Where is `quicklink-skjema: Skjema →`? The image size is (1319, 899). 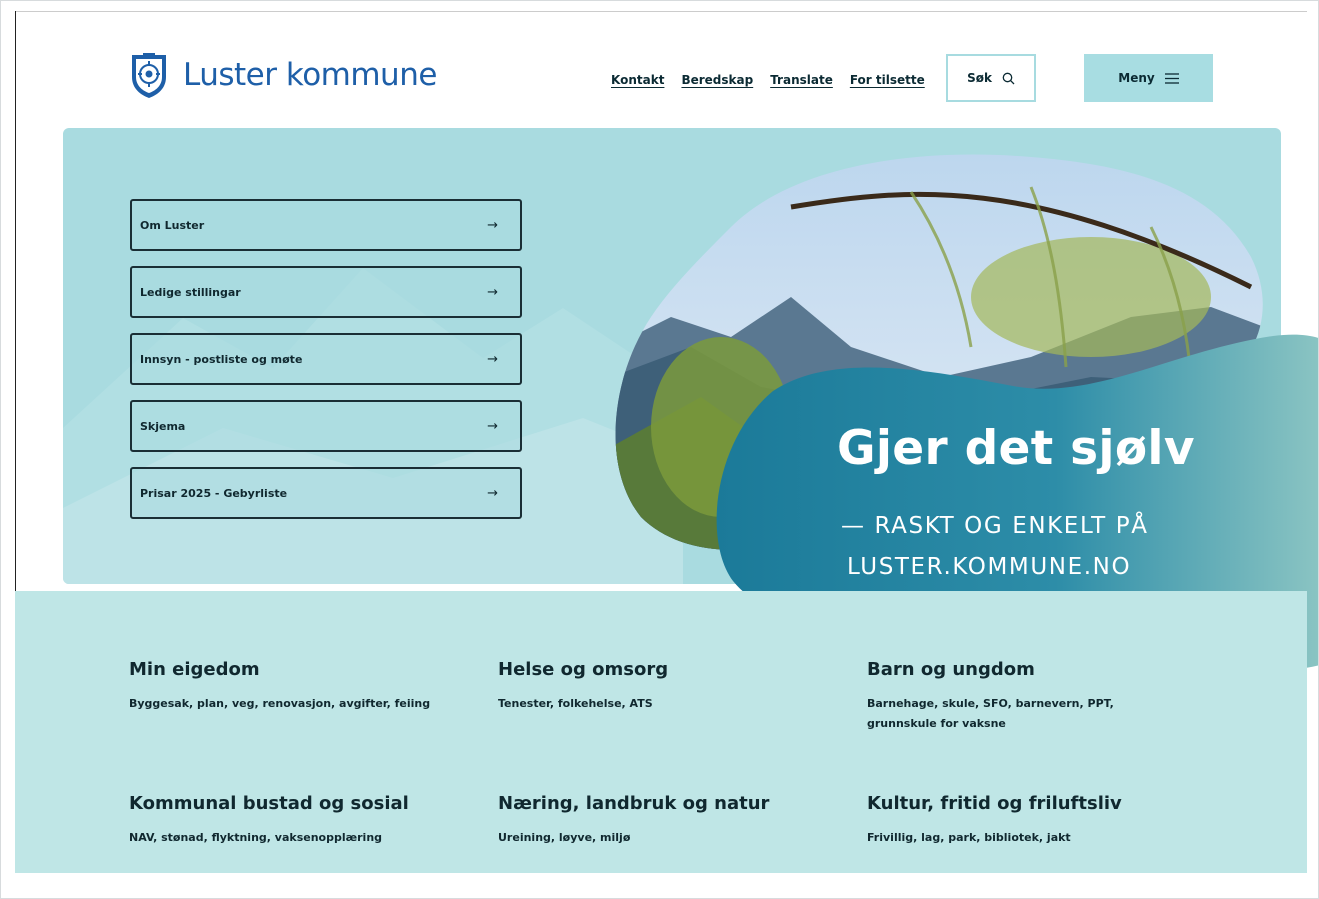
quicklink-skjema: Skjema → is located at coordinates (326, 426).